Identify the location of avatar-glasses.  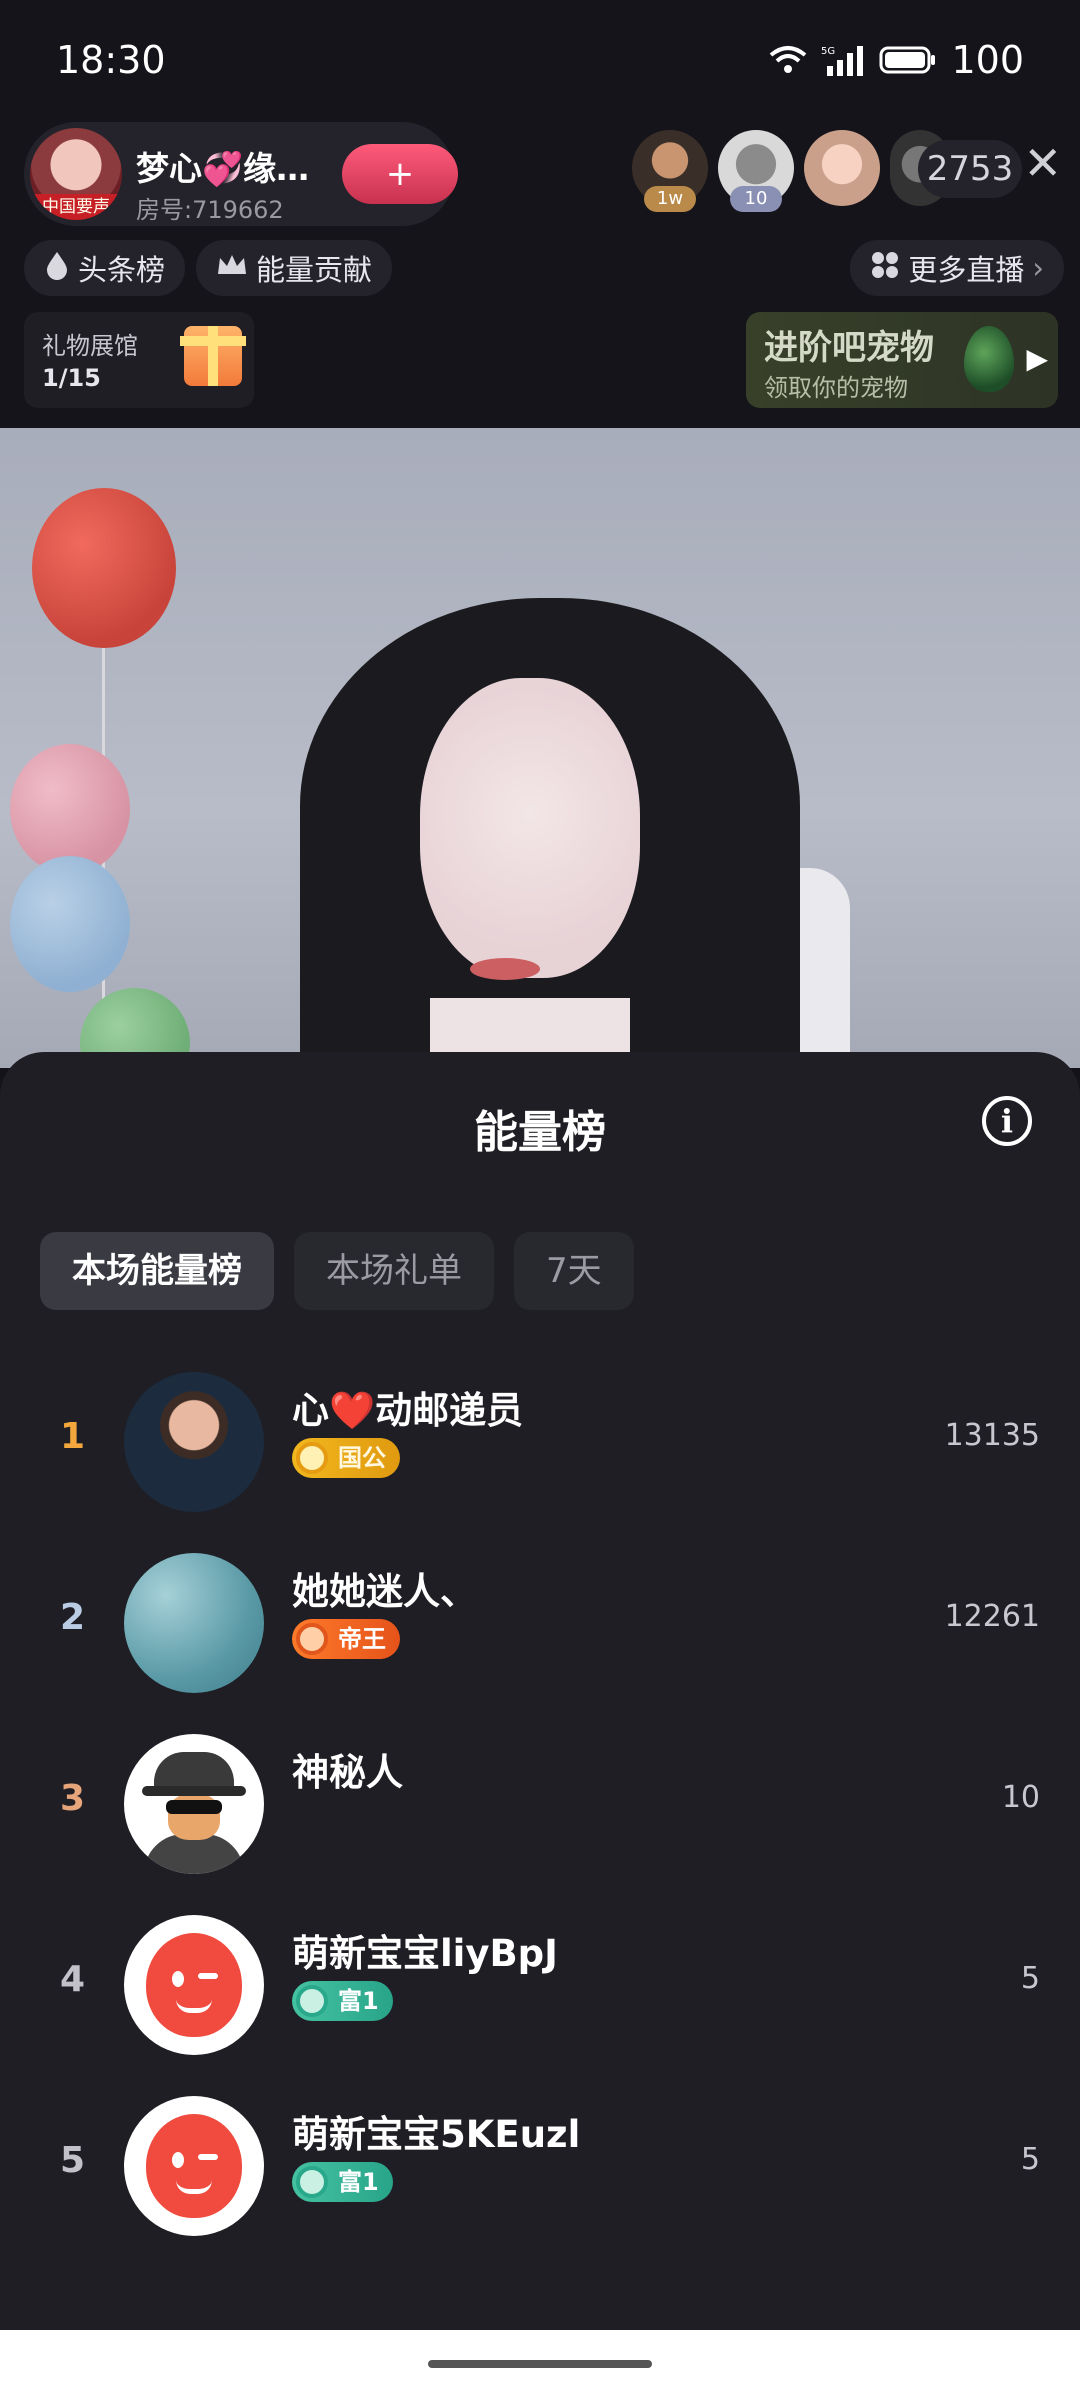
(194, 1807).